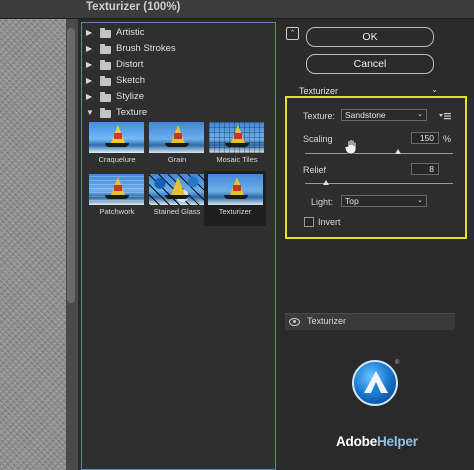 This screenshot has width=474, height=470. What do you see at coordinates (315, 170) in the screenshot?
I see `relief-label: Relief` at bounding box center [315, 170].